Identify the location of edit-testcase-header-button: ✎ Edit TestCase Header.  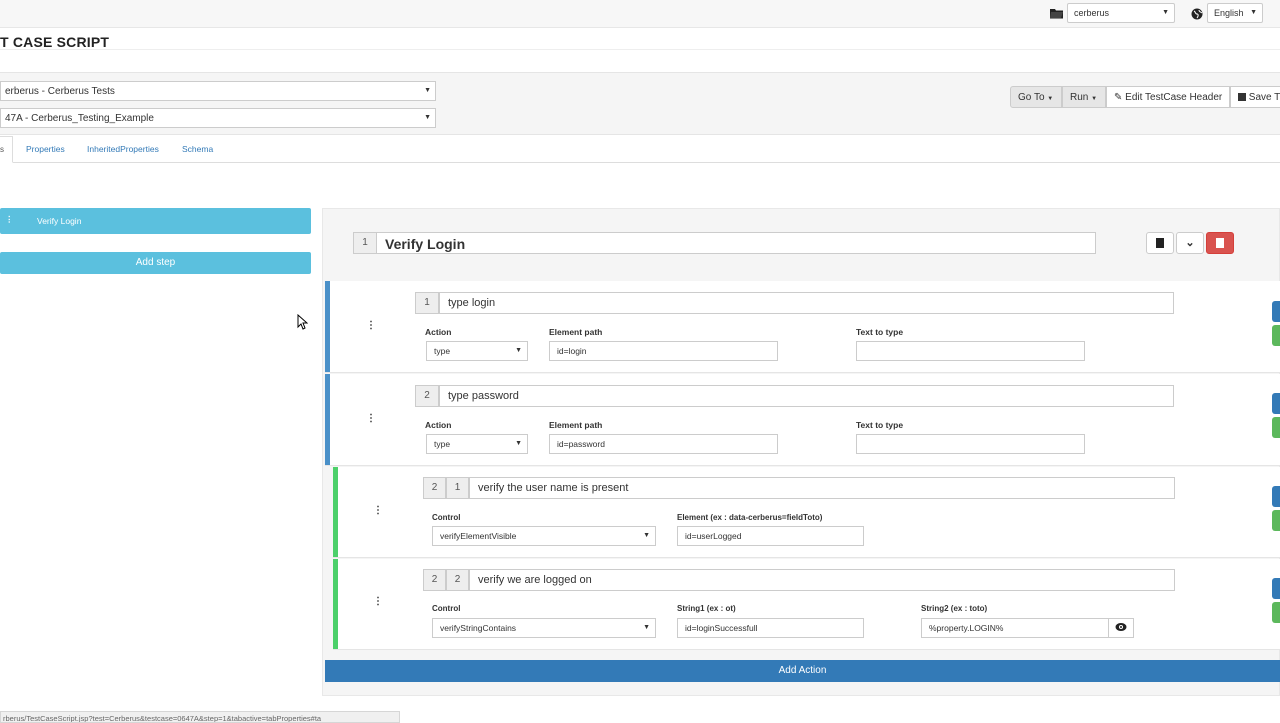
(1168, 97).